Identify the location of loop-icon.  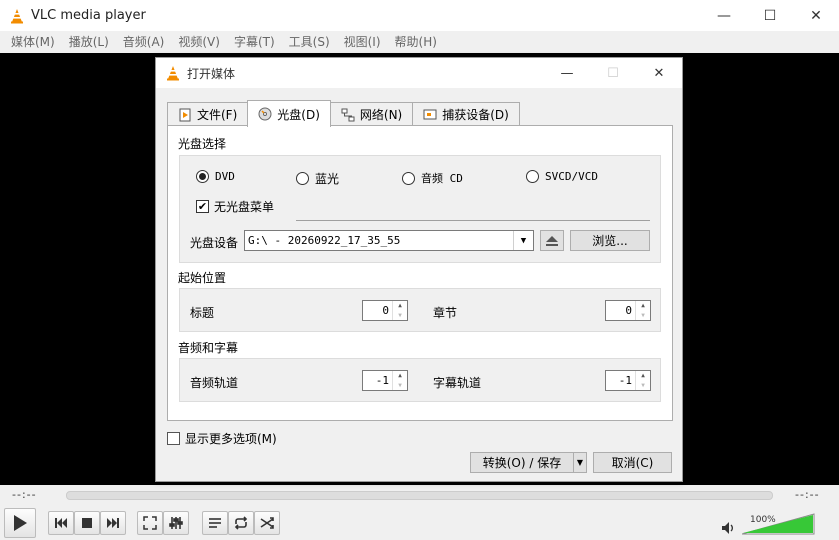
(241, 523).